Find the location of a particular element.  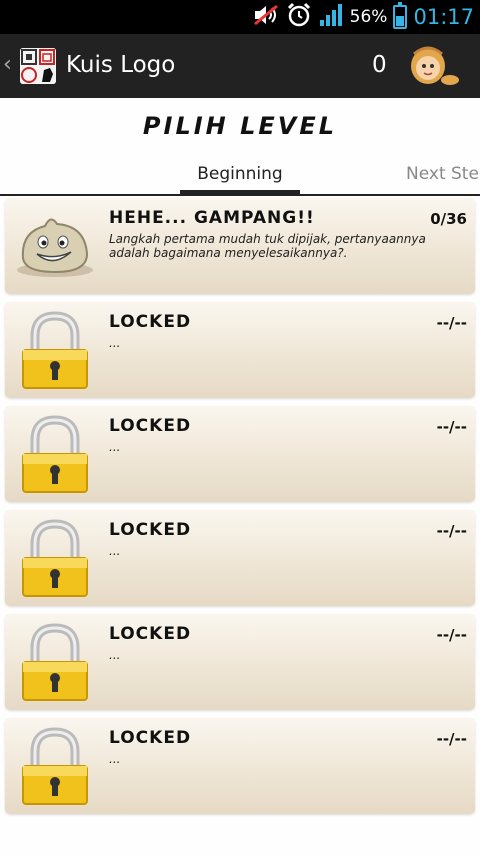

alarm-icon is located at coordinates (299, 17).